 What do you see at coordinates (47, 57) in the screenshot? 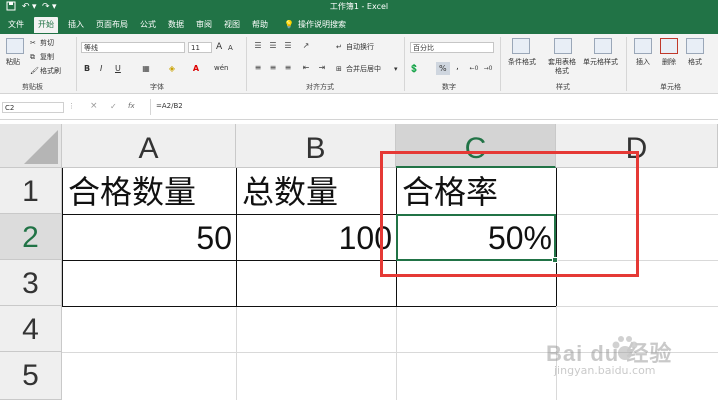
I see `copy-button: 复制` at bounding box center [47, 57].